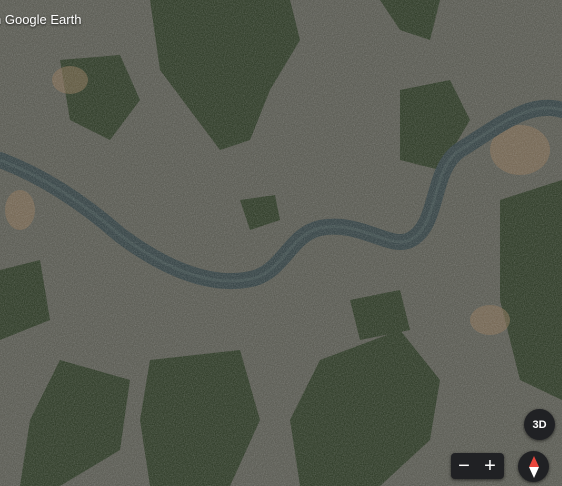 Image resolution: width=562 pixels, height=486 pixels. What do you see at coordinates (539, 424) in the screenshot?
I see `view-3d-button: 3D` at bounding box center [539, 424].